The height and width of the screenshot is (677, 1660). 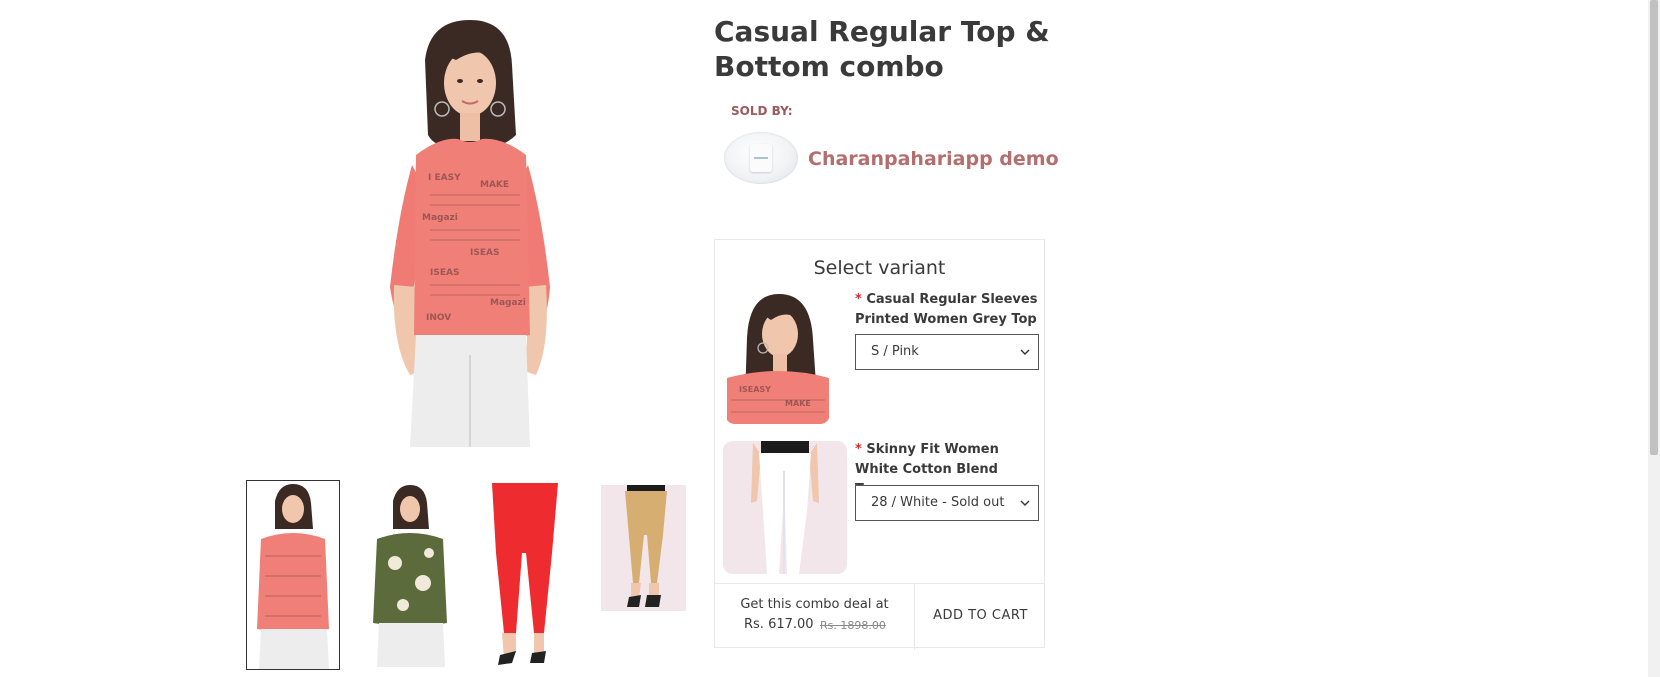 What do you see at coordinates (895, 351) in the screenshot?
I see `select-value: S / Pink` at bounding box center [895, 351].